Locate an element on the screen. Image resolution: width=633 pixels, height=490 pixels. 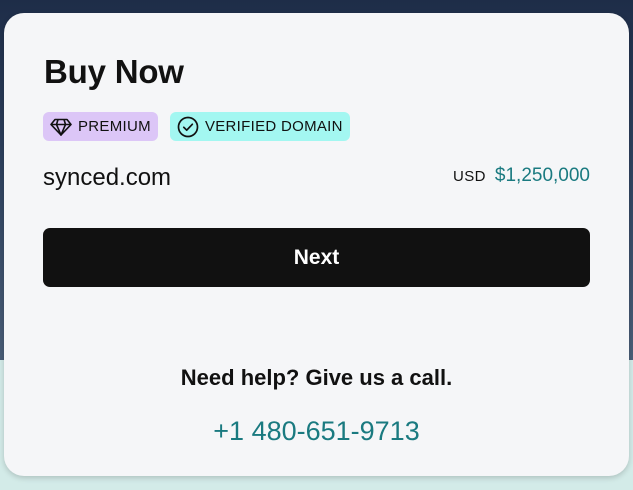
premium-badge: PREMIUM is located at coordinates (100, 126).